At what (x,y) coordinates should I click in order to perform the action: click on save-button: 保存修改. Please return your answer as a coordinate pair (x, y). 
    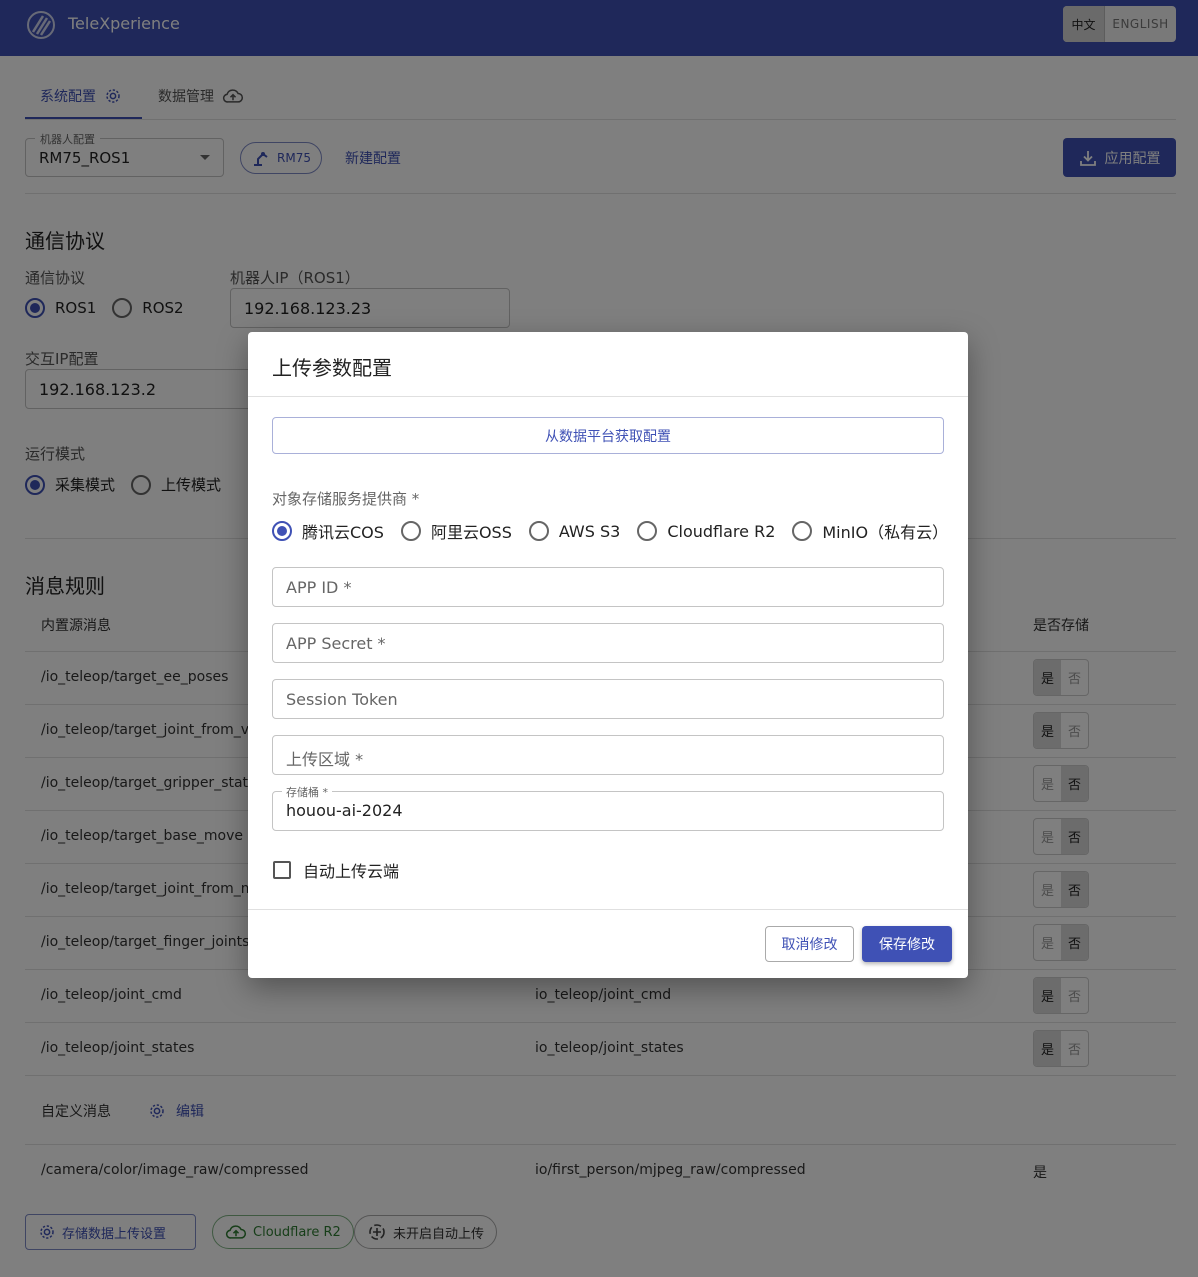
    Looking at the image, I should click on (907, 944).